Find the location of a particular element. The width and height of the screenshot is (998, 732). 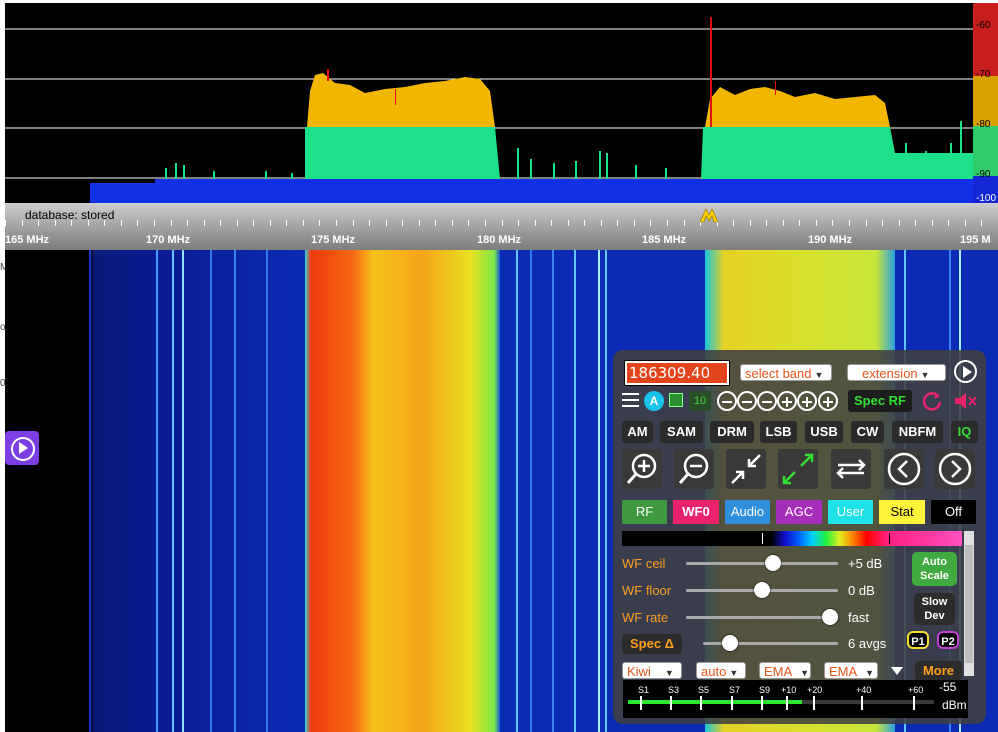

step-up-medium-icon is located at coordinates (807, 401).